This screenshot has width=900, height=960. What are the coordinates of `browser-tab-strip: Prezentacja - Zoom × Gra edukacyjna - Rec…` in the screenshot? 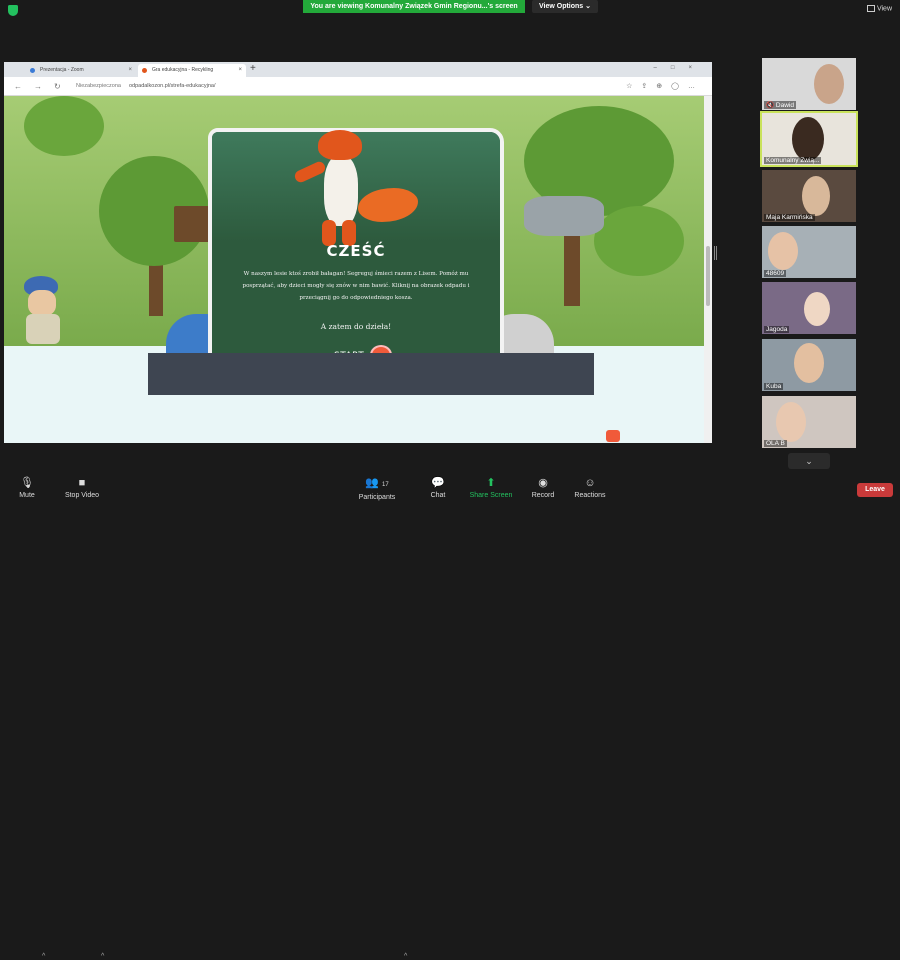 It's located at (358, 69).